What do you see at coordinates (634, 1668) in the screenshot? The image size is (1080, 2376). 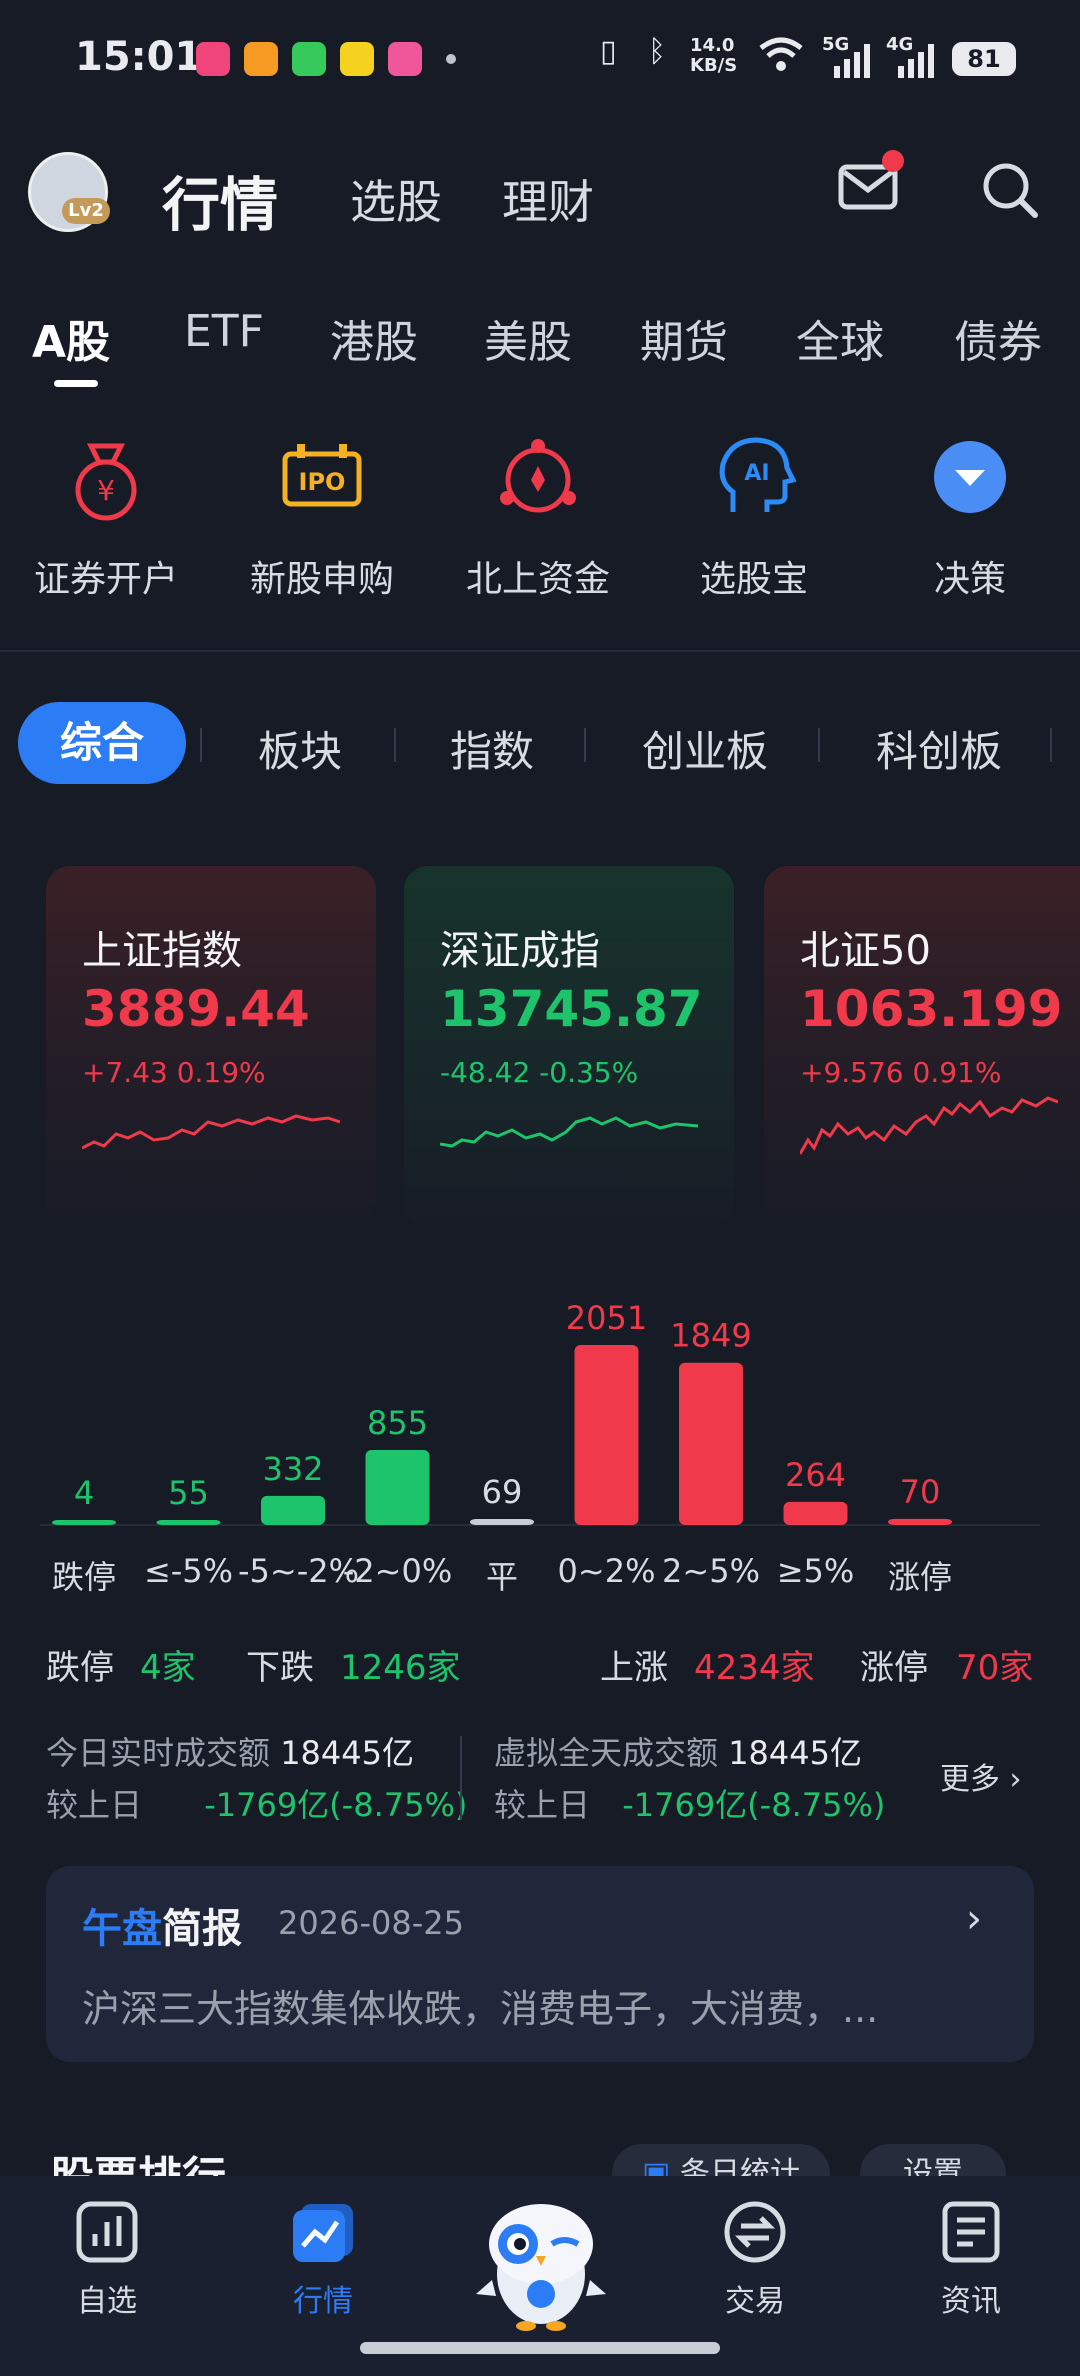 I see `advance-label: 上涨` at bounding box center [634, 1668].